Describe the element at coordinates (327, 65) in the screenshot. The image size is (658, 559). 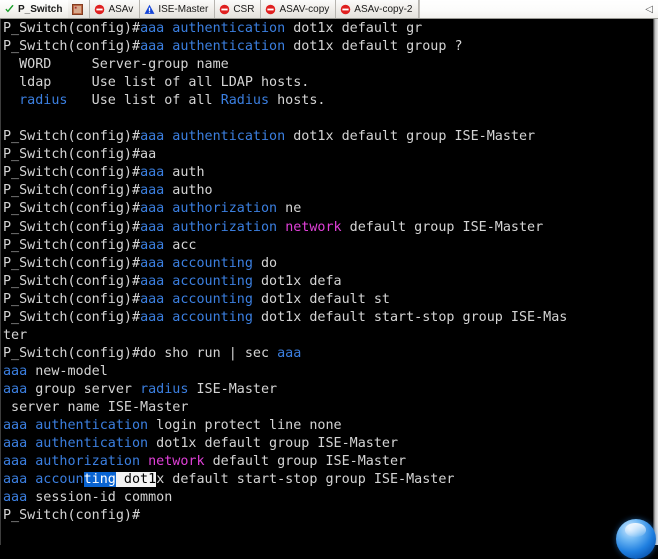
I see `terminal-line: WORD Server-group name` at that location.